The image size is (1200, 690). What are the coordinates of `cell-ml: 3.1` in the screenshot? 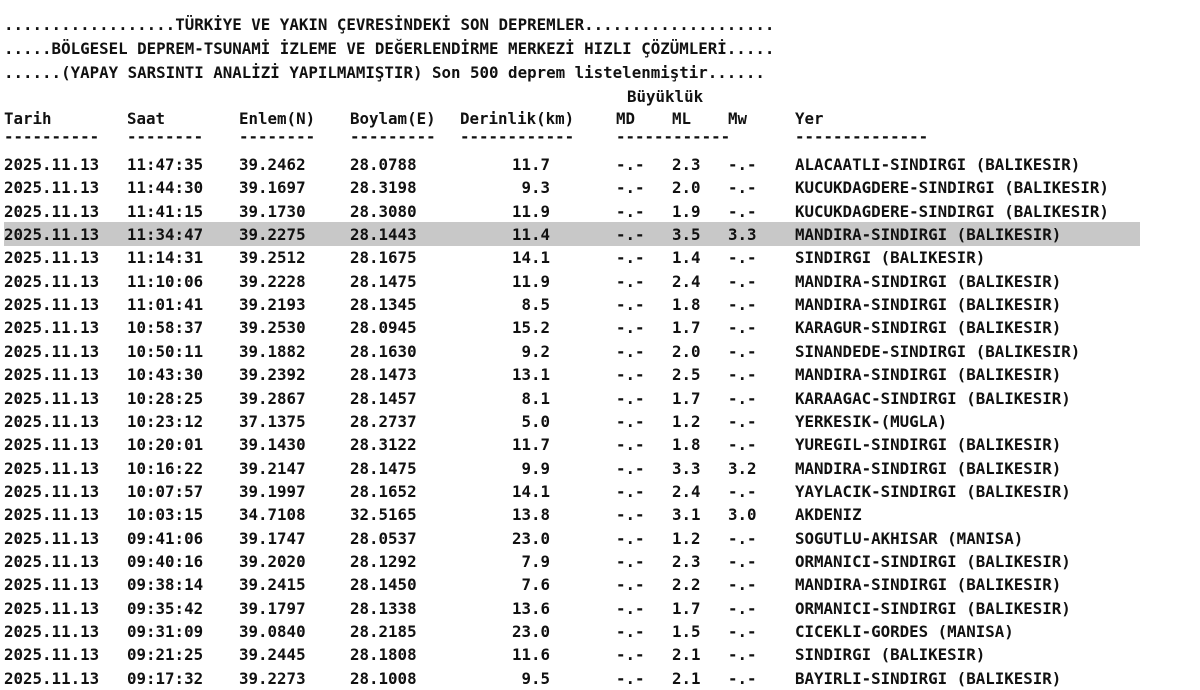 It's located at (686, 514).